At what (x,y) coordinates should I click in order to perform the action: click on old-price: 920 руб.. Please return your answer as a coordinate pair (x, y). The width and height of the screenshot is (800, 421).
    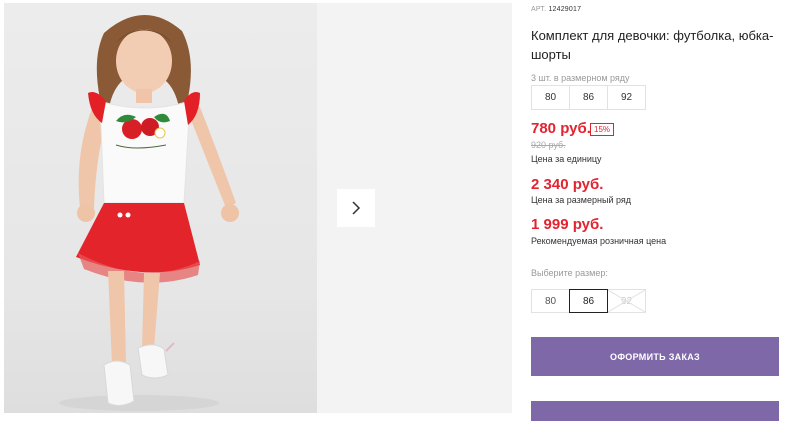
    Looking at the image, I should click on (548, 145).